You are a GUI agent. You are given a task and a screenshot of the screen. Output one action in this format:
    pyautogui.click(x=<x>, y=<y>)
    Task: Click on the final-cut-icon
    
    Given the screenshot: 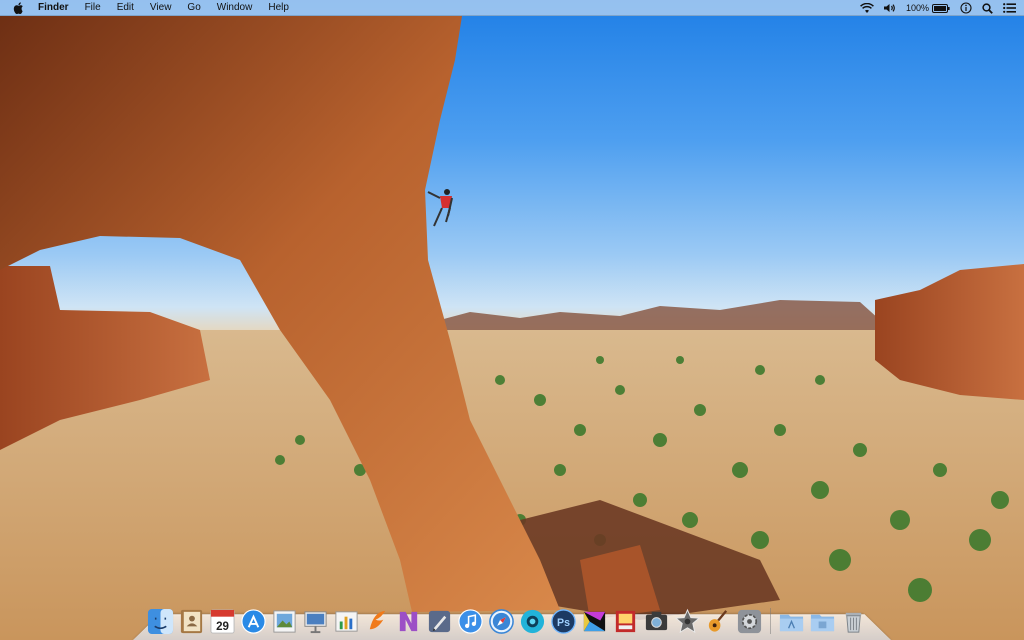 What is the action you would take?
    pyautogui.click(x=594, y=621)
    